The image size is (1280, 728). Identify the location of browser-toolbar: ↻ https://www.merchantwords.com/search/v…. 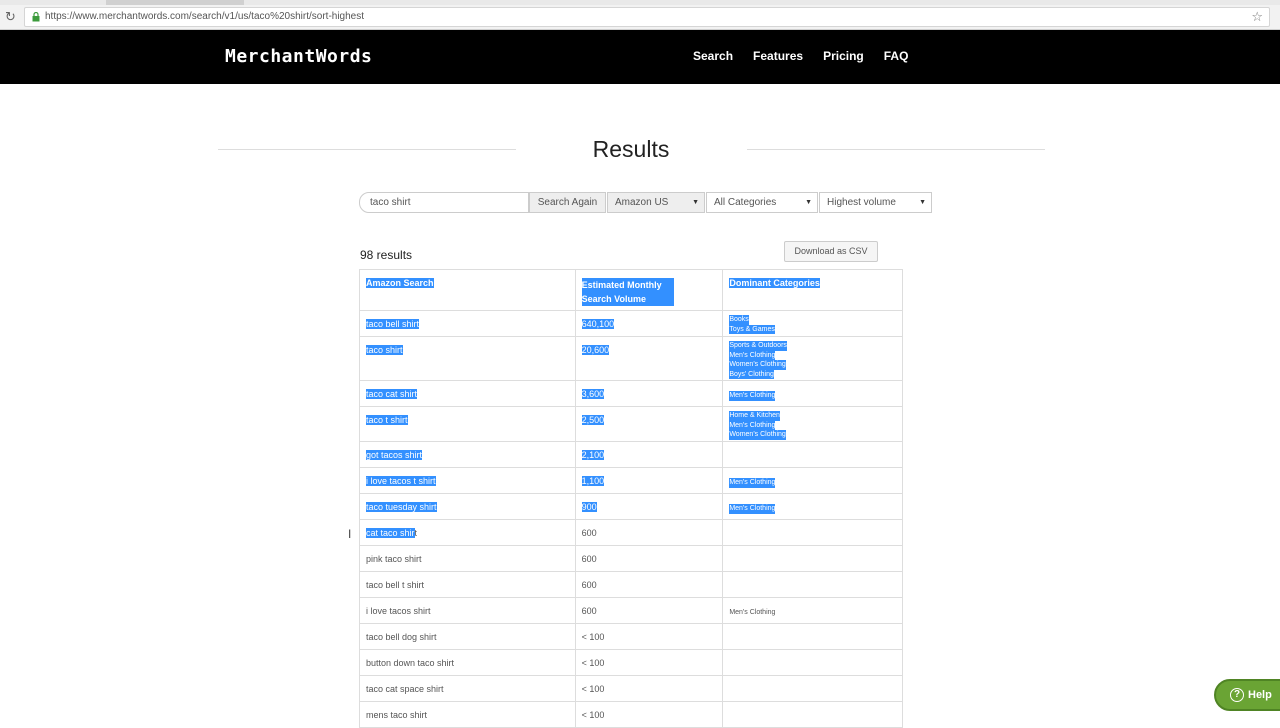
(640, 17).